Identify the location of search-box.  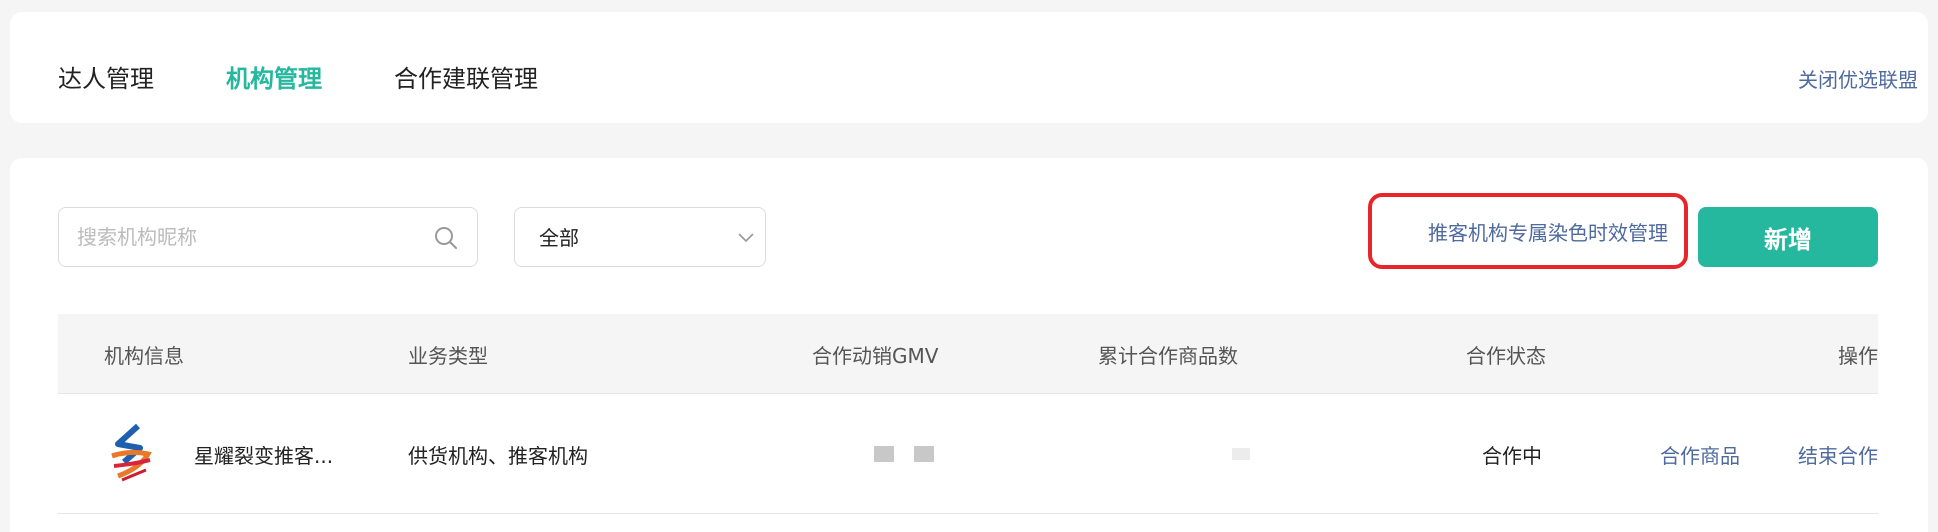
(268, 237).